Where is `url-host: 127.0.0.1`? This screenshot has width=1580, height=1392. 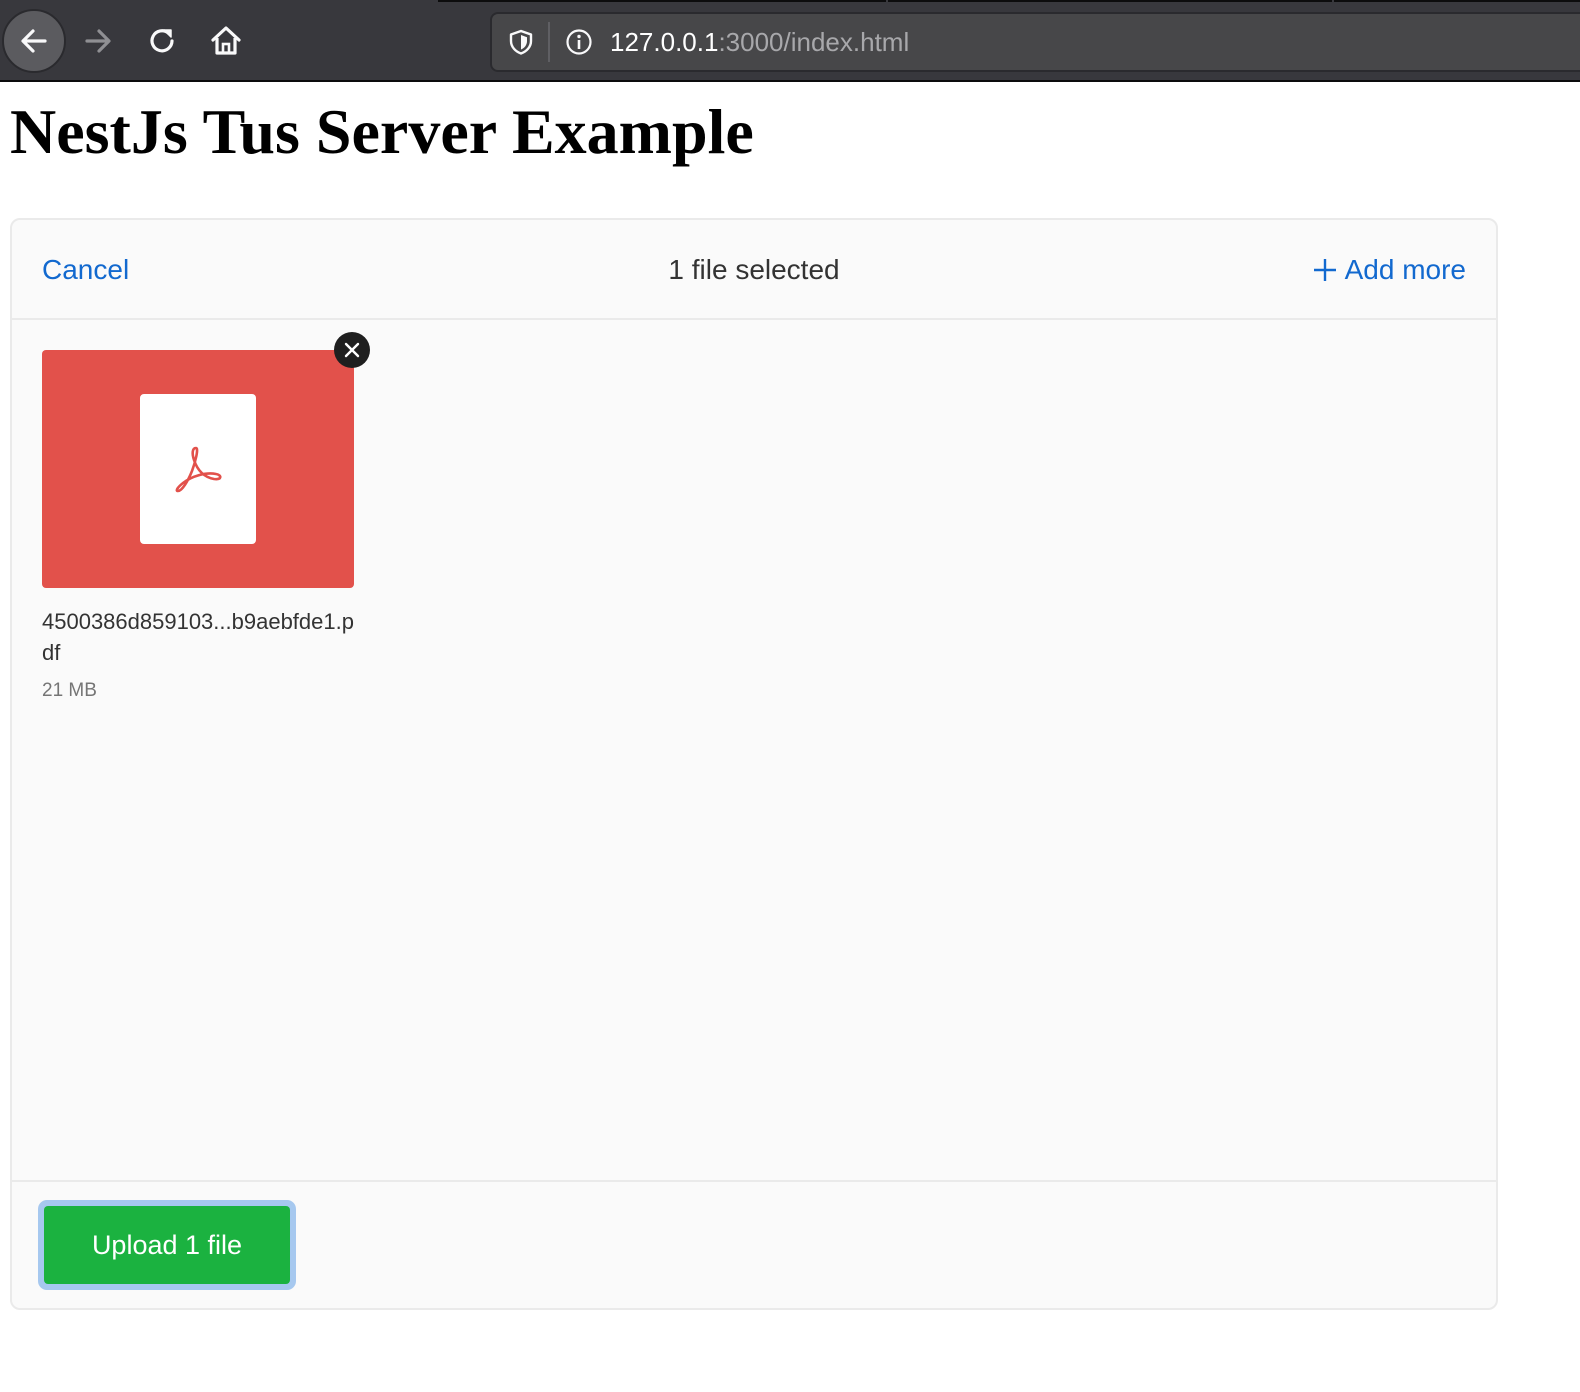 url-host: 127.0.0.1 is located at coordinates (664, 42).